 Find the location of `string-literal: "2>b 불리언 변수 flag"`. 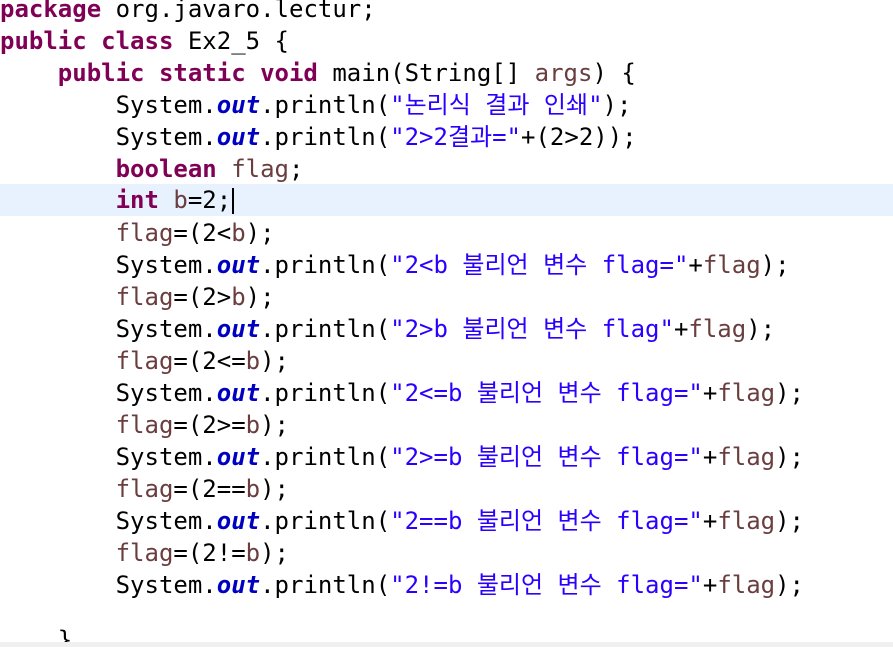

string-literal: "2>b 불리언 변수 flag" is located at coordinates (532, 329).